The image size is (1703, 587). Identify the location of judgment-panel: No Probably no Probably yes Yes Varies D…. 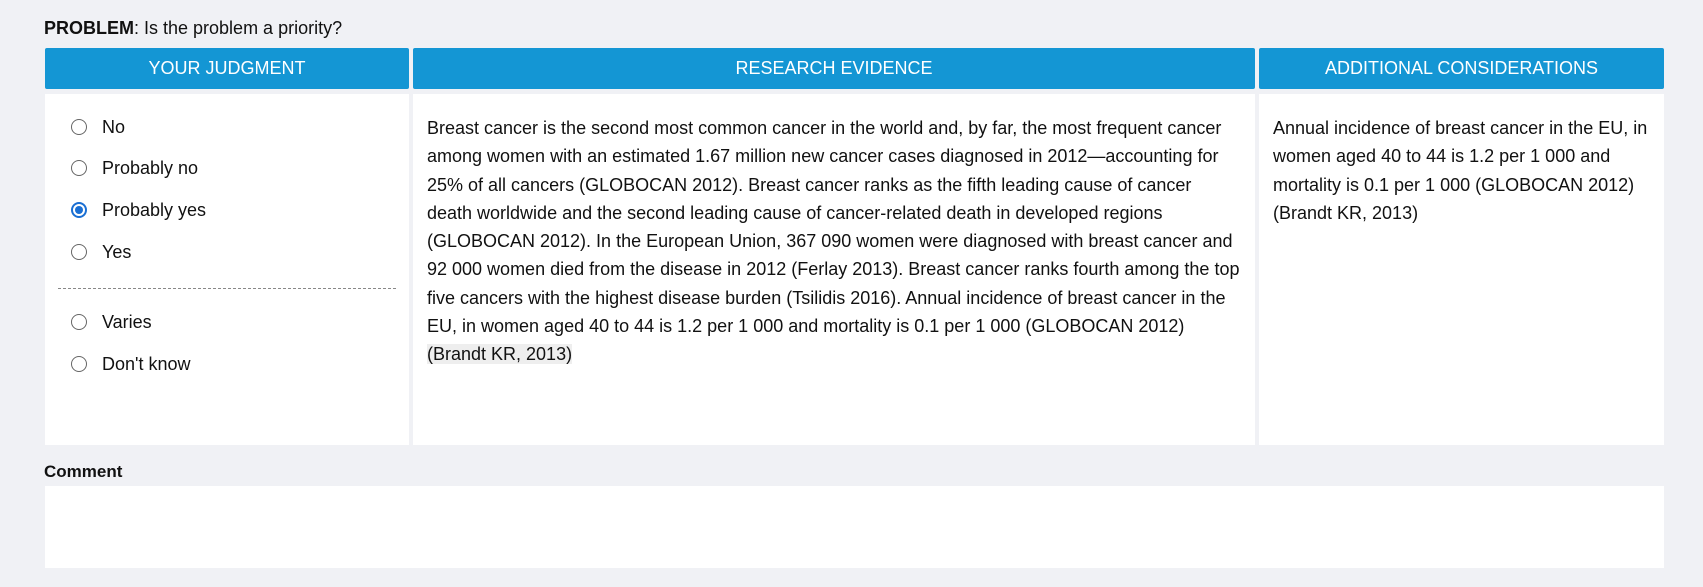
(227, 269).